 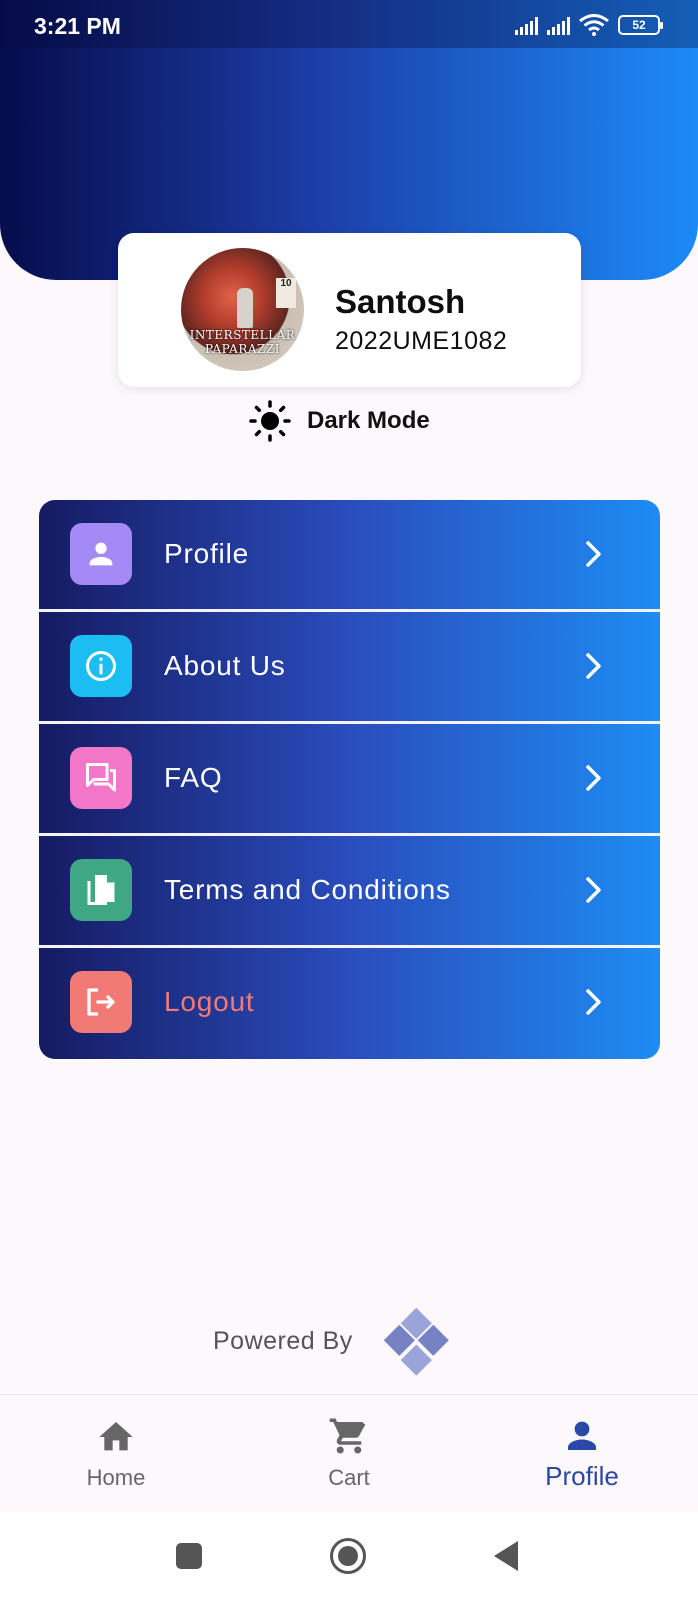 What do you see at coordinates (283, 1340) in the screenshot?
I see `powered-by-label: Powered By` at bounding box center [283, 1340].